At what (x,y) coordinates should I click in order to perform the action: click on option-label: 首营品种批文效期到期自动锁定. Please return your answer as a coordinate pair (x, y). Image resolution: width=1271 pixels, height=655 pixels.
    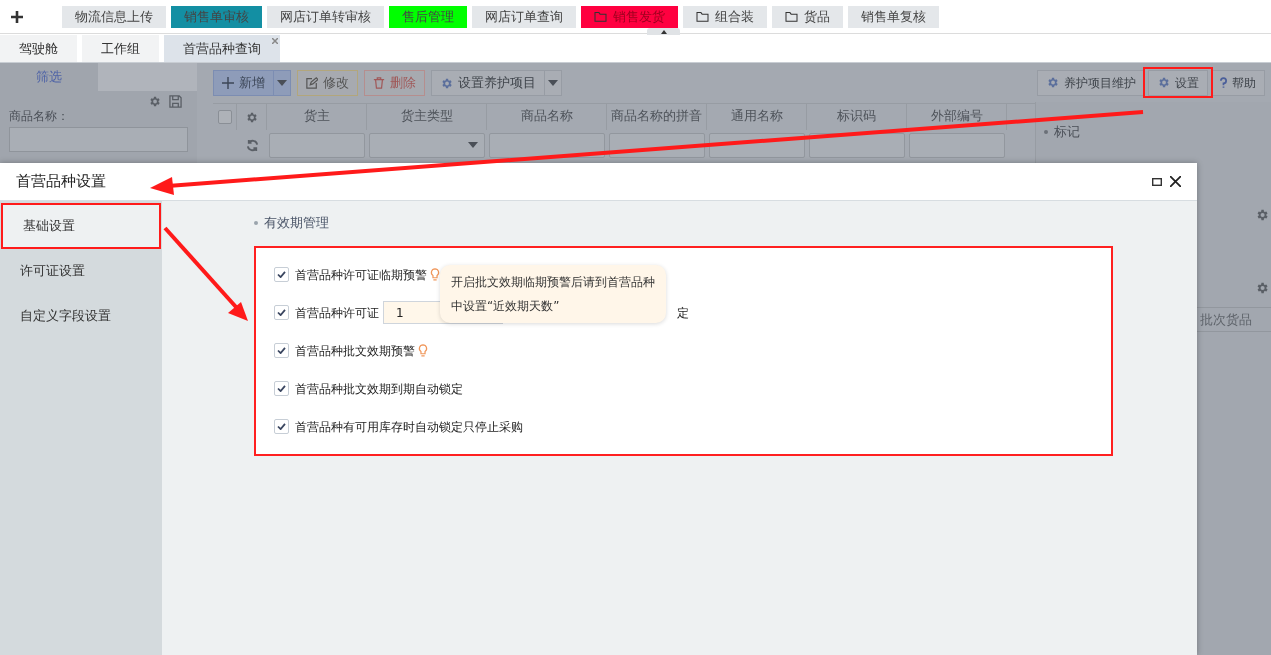
    Looking at the image, I should click on (379, 389).